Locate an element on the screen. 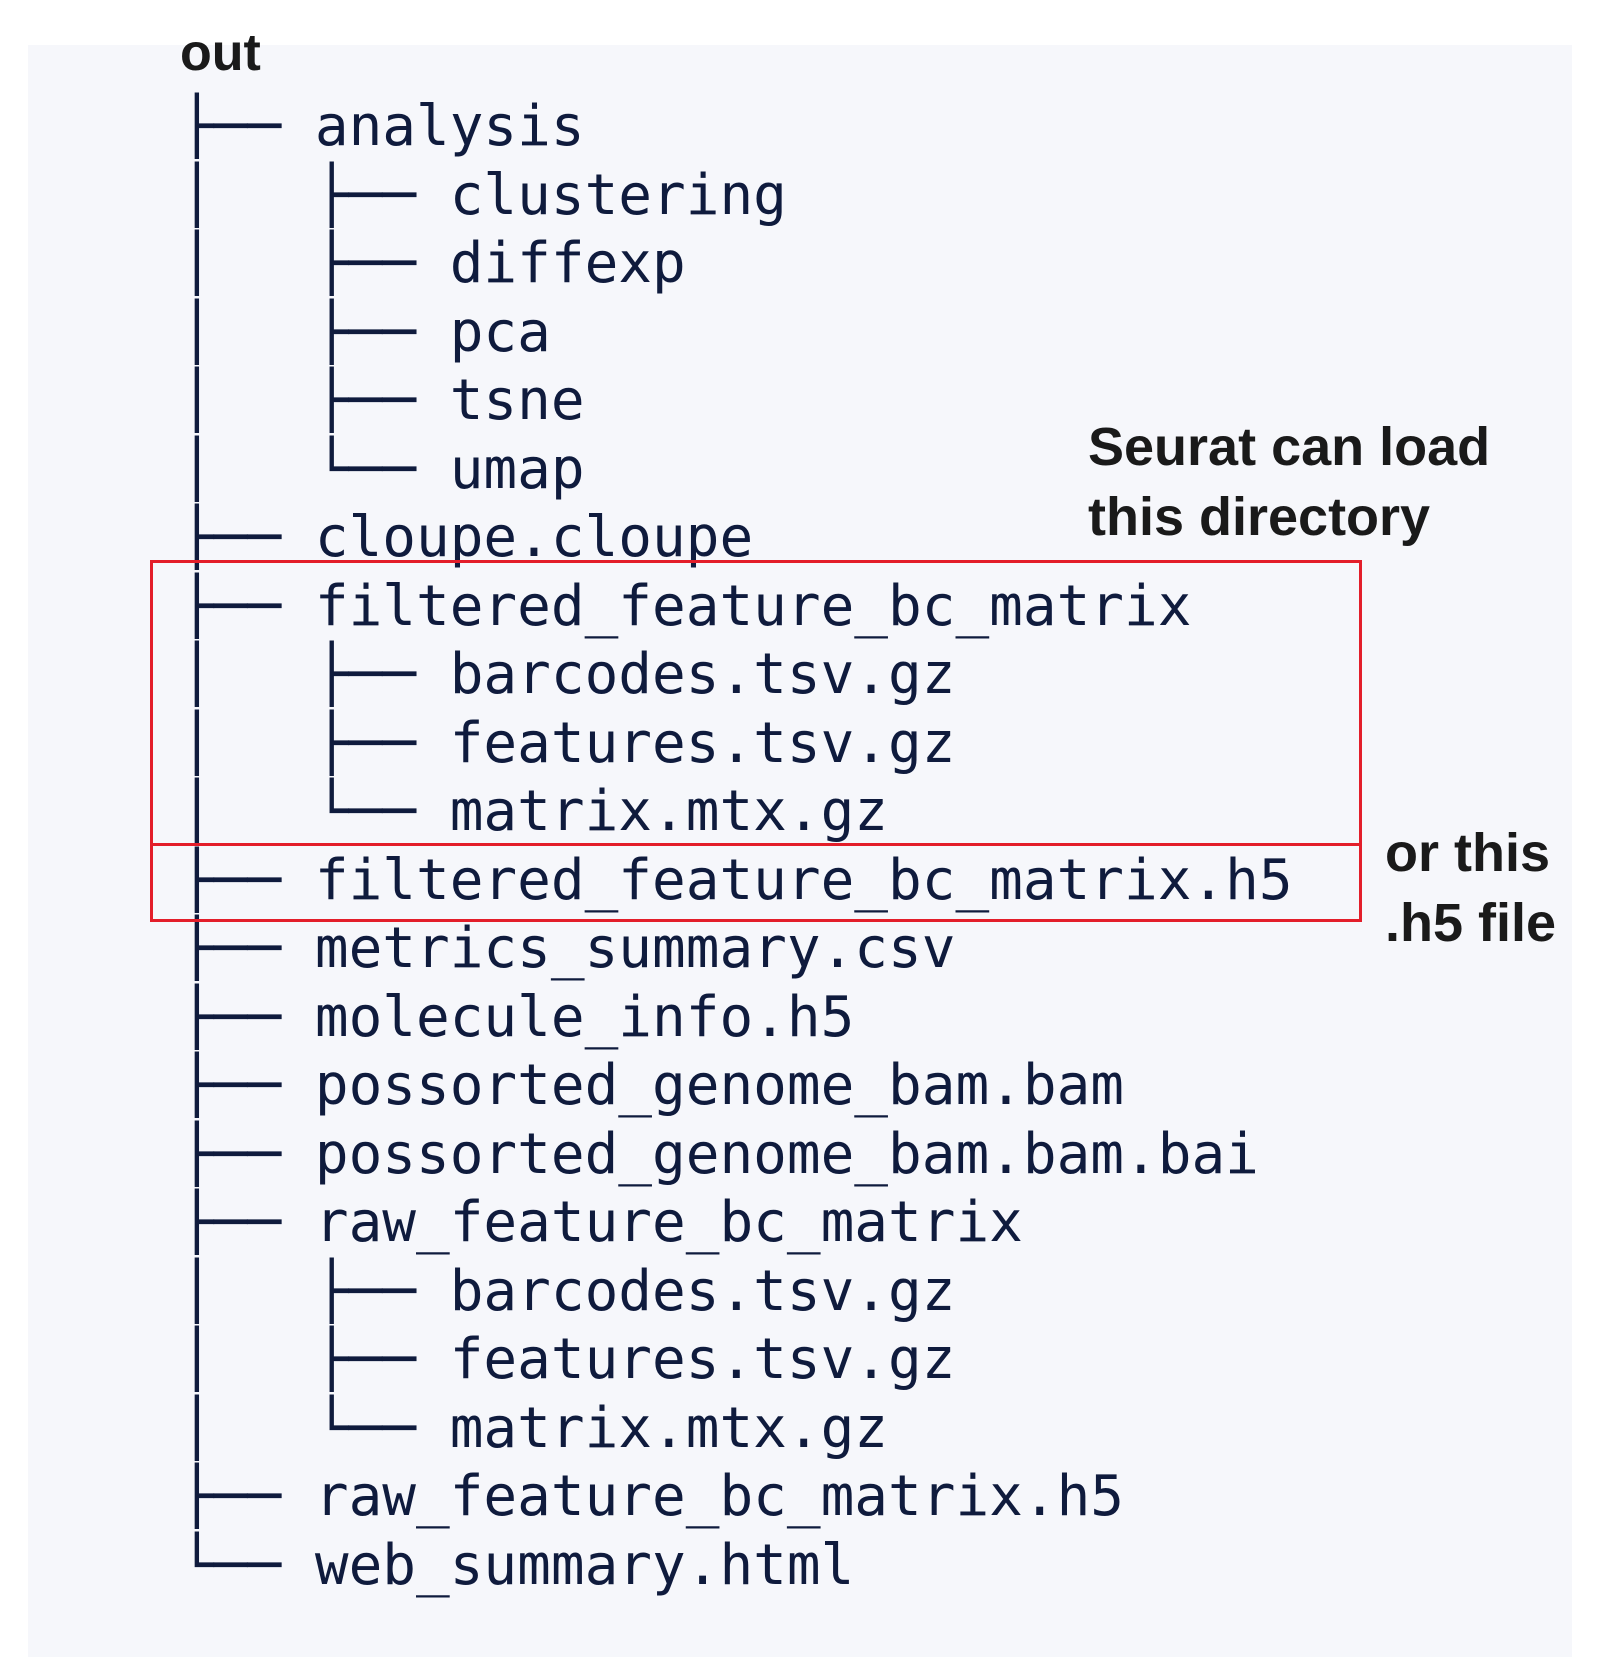  directory-annotation: Seurat can load this directory is located at coordinates (1289, 482).